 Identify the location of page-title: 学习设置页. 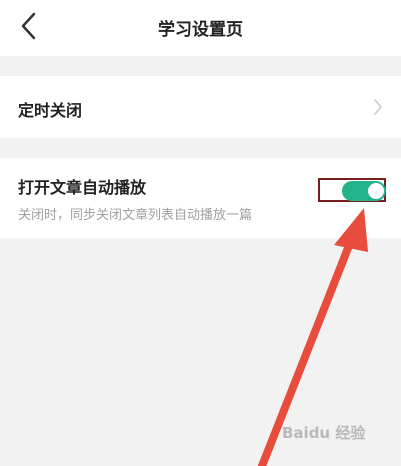
(200, 30).